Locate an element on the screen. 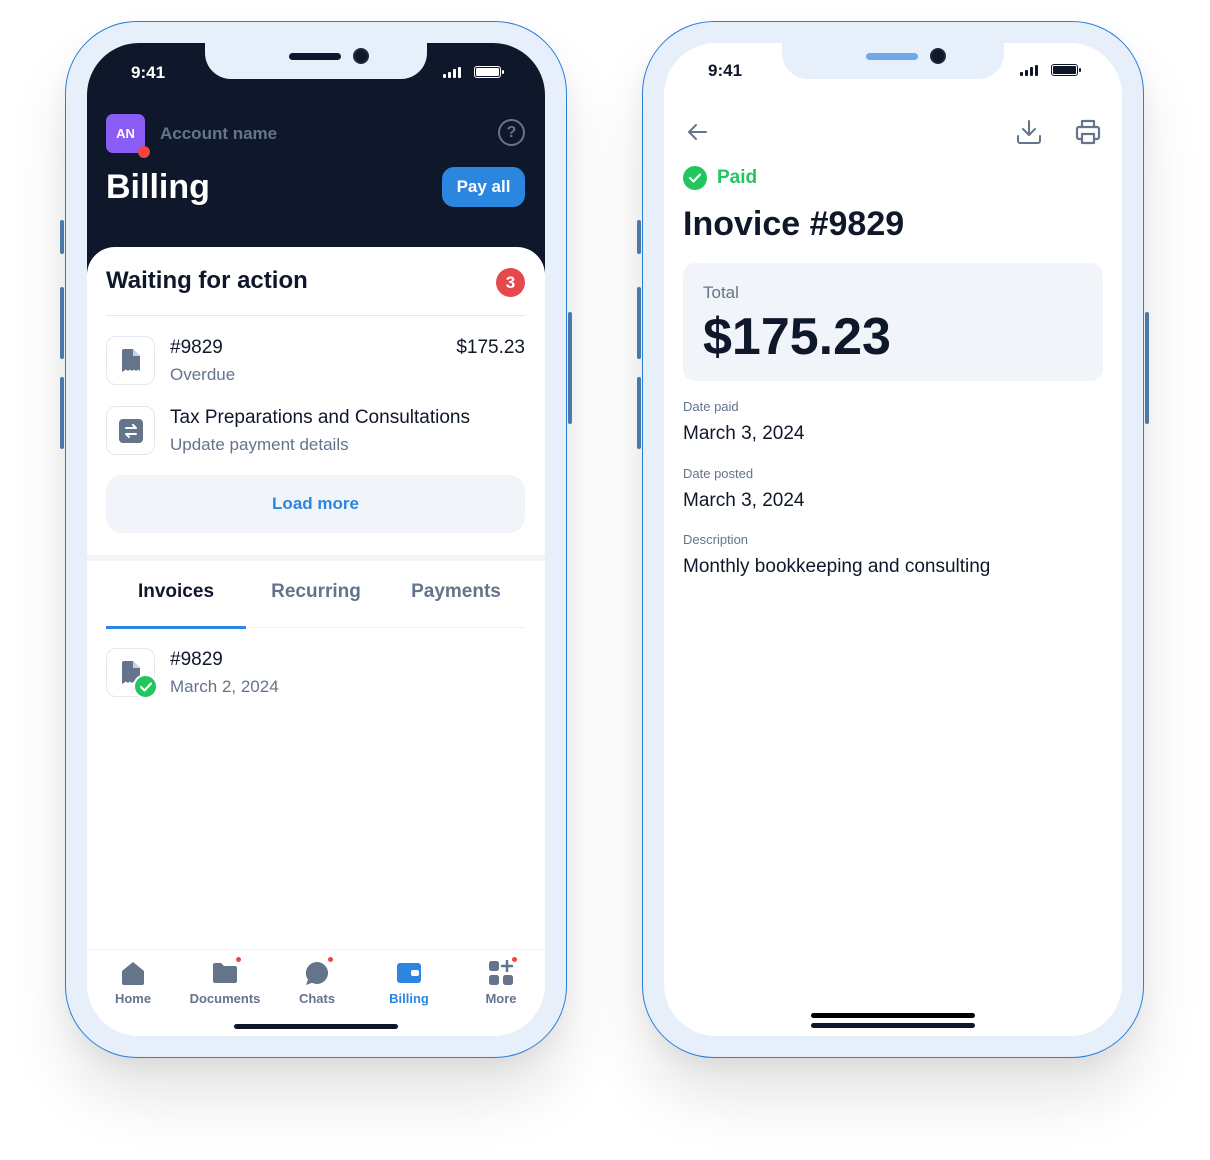  total-amount: $175.23 is located at coordinates (797, 337).